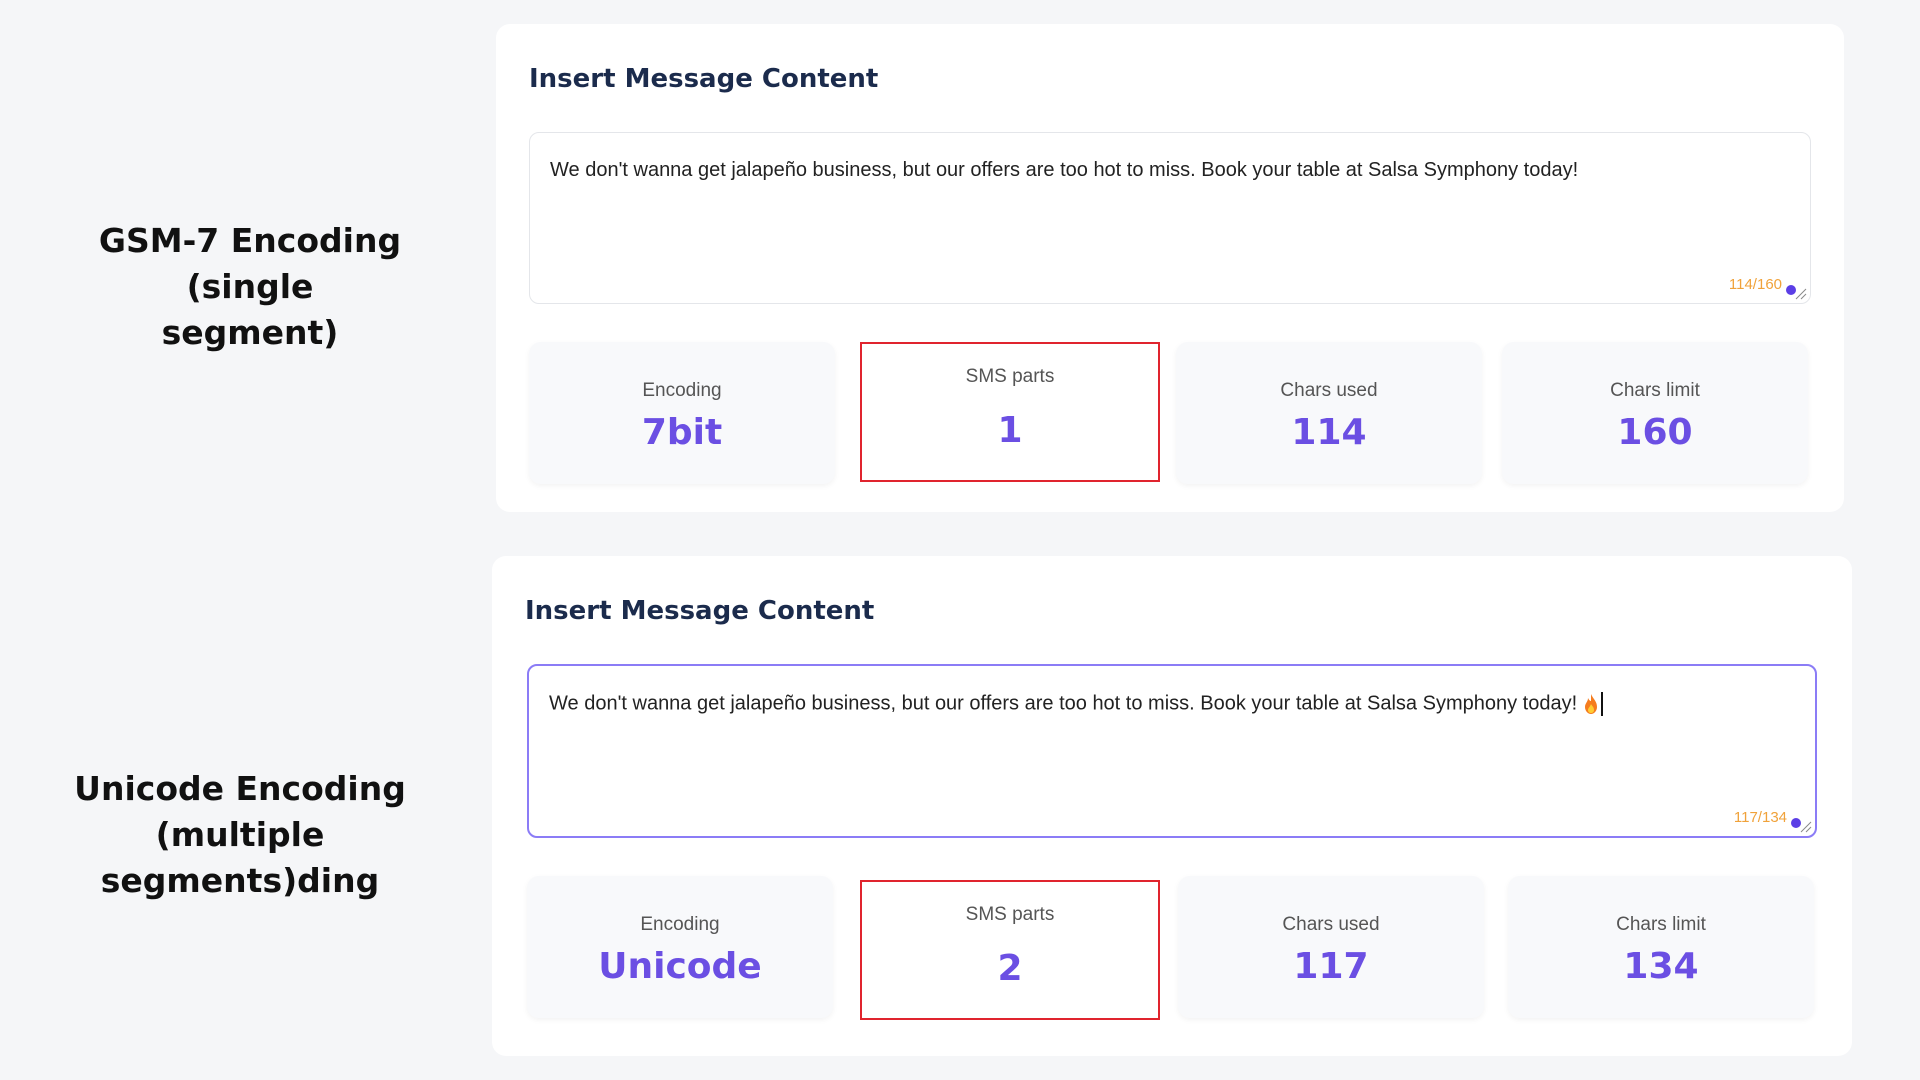 This screenshot has height=1080, width=1920. I want to click on stat-value: 134, so click(1661, 966).